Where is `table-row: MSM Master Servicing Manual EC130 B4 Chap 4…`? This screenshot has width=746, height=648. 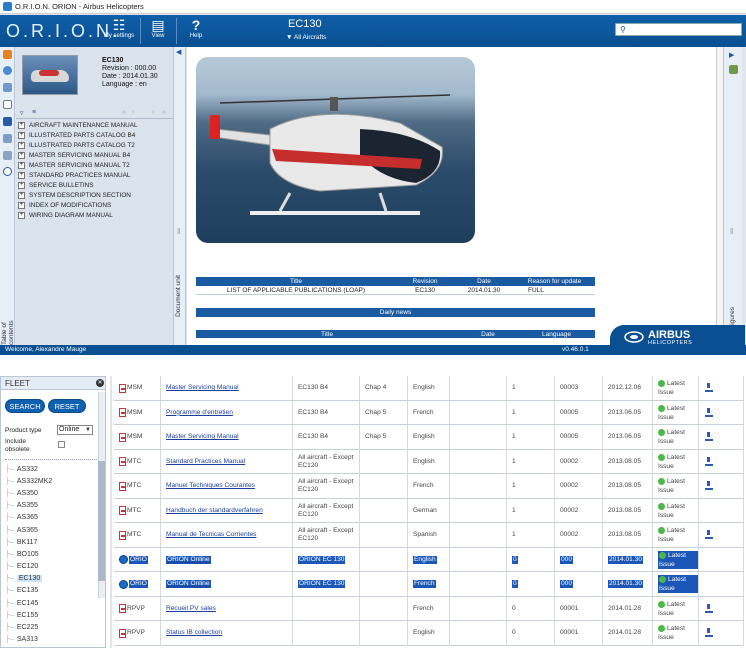
table-row: MSM Master Servicing Manual EC130 B4 Chap 4… is located at coordinates (429, 388).